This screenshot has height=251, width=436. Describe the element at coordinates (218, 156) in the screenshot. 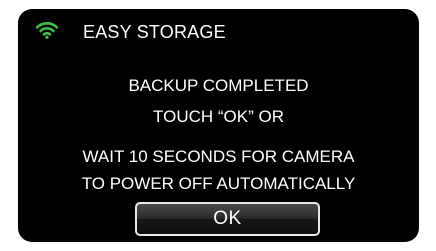

I see `message-line-3: WAIT 10 SECONDS FOR CAMERA` at that location.